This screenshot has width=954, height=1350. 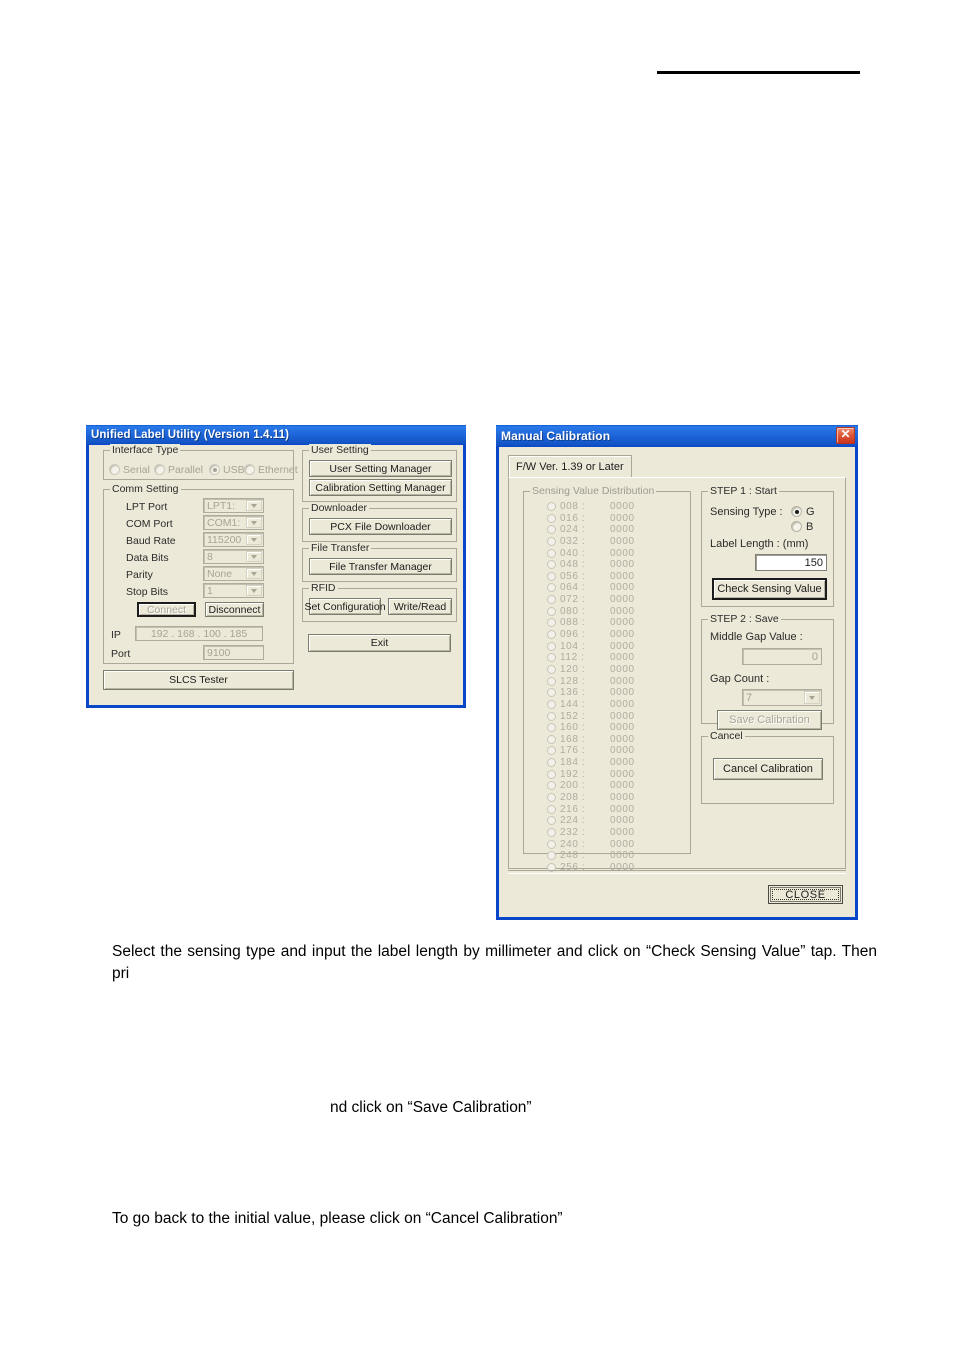 I want to click on stop-bits-combo: 1, so click(x=233, y=590).